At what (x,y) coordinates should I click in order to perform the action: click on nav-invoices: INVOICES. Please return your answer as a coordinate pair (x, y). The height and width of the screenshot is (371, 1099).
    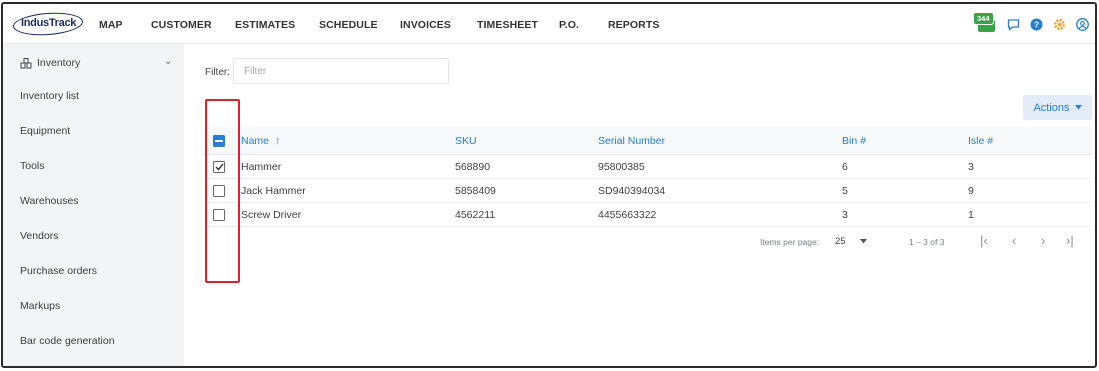
    Looking at the image, I should click on (425, 25).